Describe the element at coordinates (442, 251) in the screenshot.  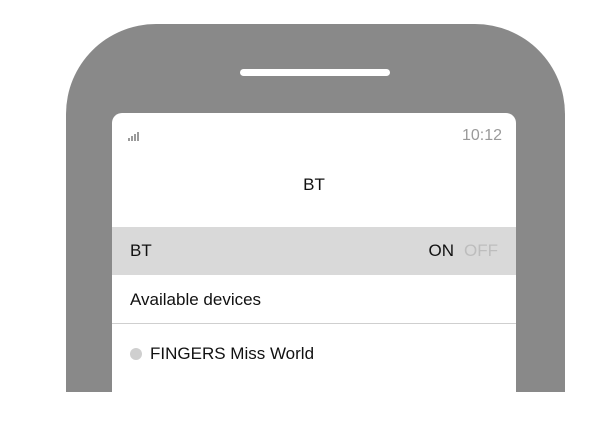
I see `bluetooth-on-option: ON` at that location.